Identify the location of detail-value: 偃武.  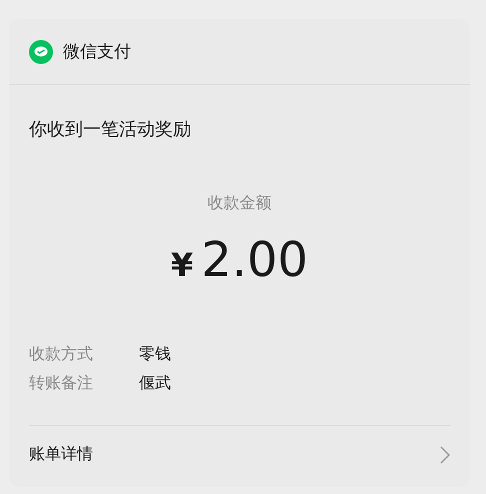
(155, 383).